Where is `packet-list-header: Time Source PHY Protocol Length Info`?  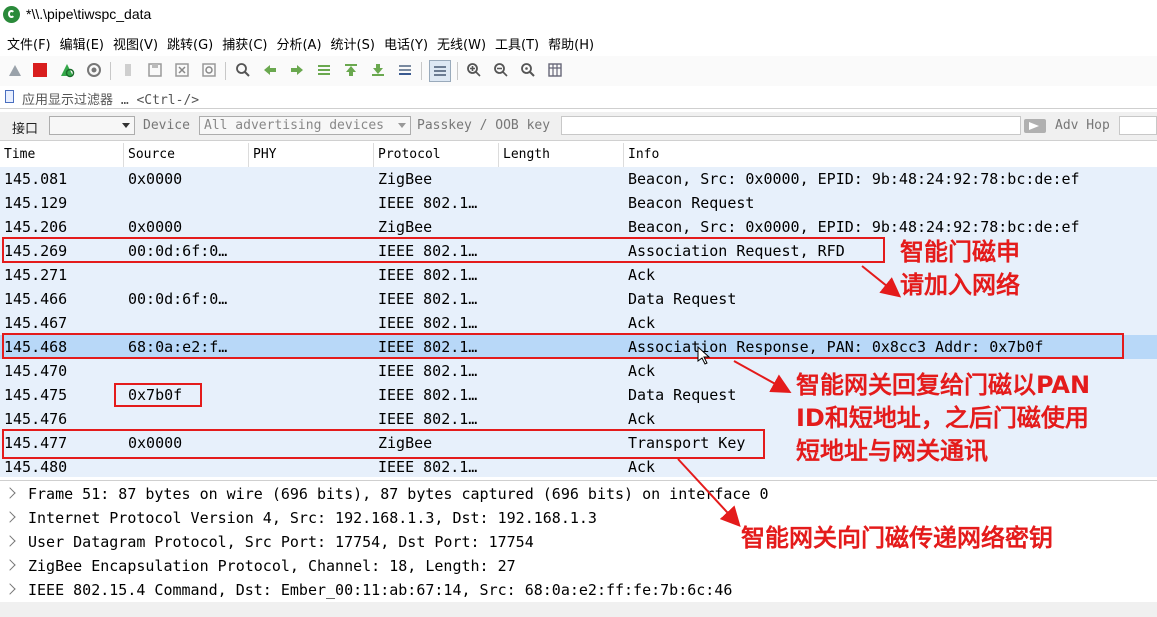
packet-list-header: Time Source PHY Protocol Length Info is located at coordinates (578, 155).